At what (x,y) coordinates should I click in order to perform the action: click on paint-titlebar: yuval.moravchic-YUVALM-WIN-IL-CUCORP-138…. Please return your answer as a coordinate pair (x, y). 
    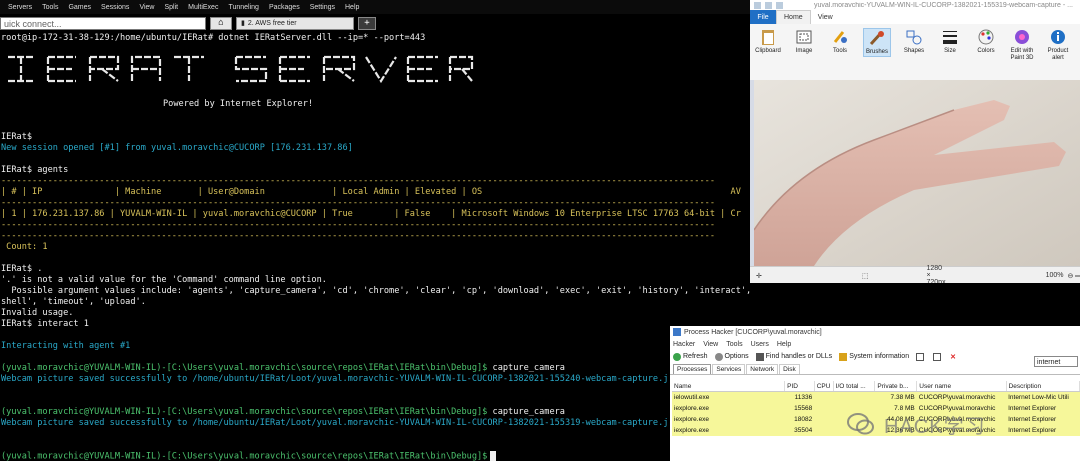
    Looking at the image, I should click on (915, 5).